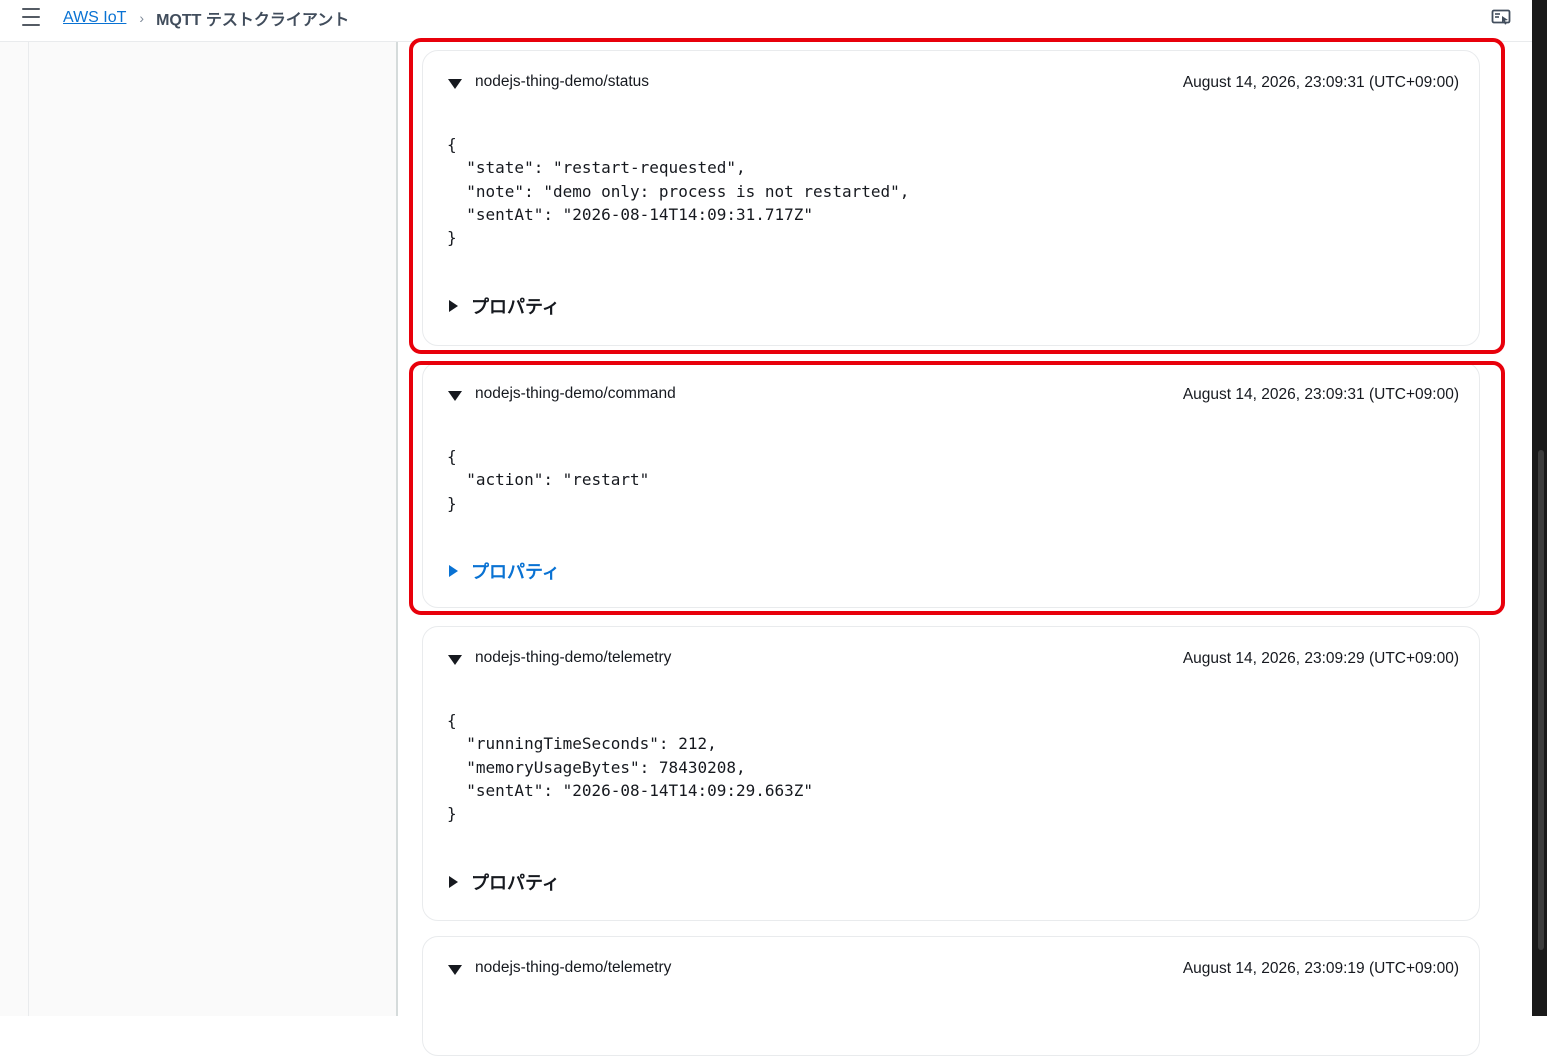 The image size is (1547, 1056). I want to click on message-timestamp: August 14, 2026, 23:09:29 (UTC+09:00), so click(1320, 658).